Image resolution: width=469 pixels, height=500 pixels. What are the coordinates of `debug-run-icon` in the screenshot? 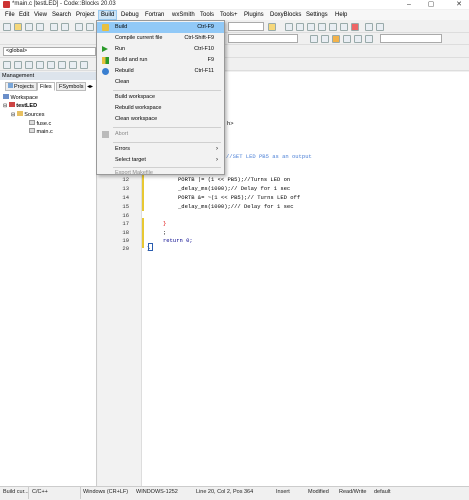 It's located at (289, 27).